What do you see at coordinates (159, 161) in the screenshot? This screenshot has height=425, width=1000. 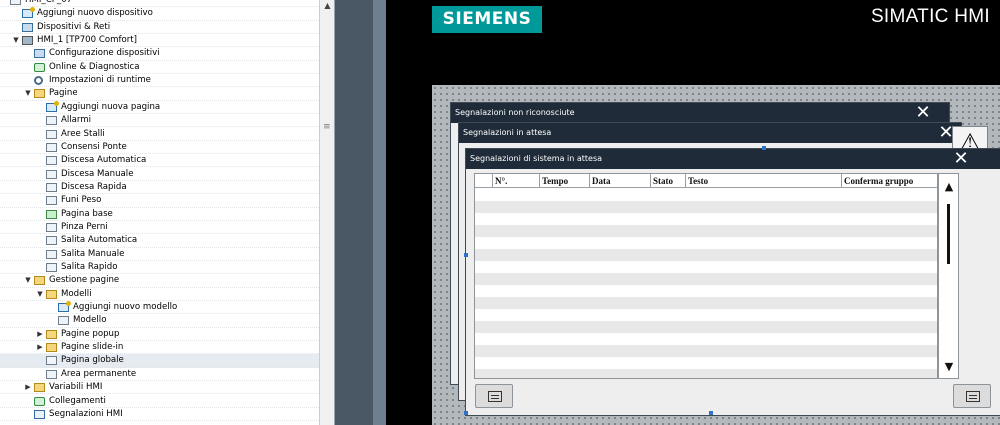 I see `tree-item: Discesa Automatica` at bounding box center [159, 161].